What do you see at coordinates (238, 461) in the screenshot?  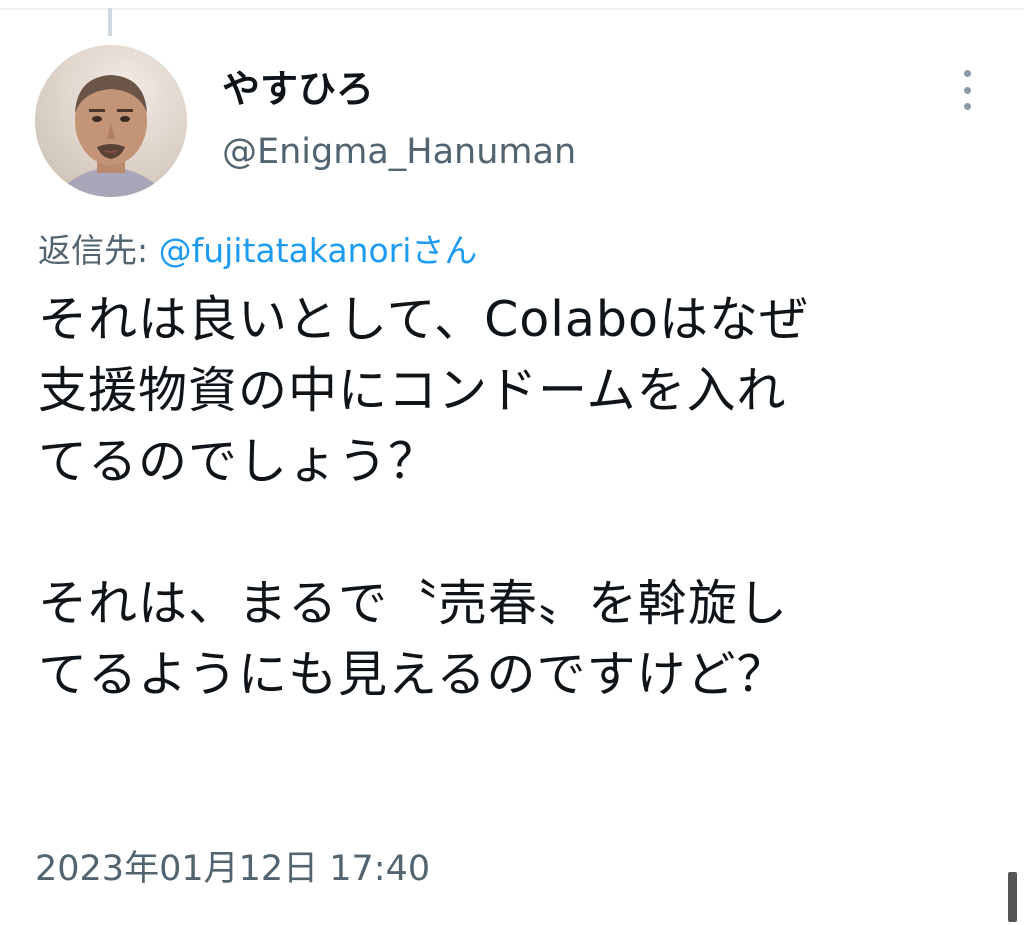 I see `tweet-text-line: てるのでしょう？` at bounding box center [238, 461].